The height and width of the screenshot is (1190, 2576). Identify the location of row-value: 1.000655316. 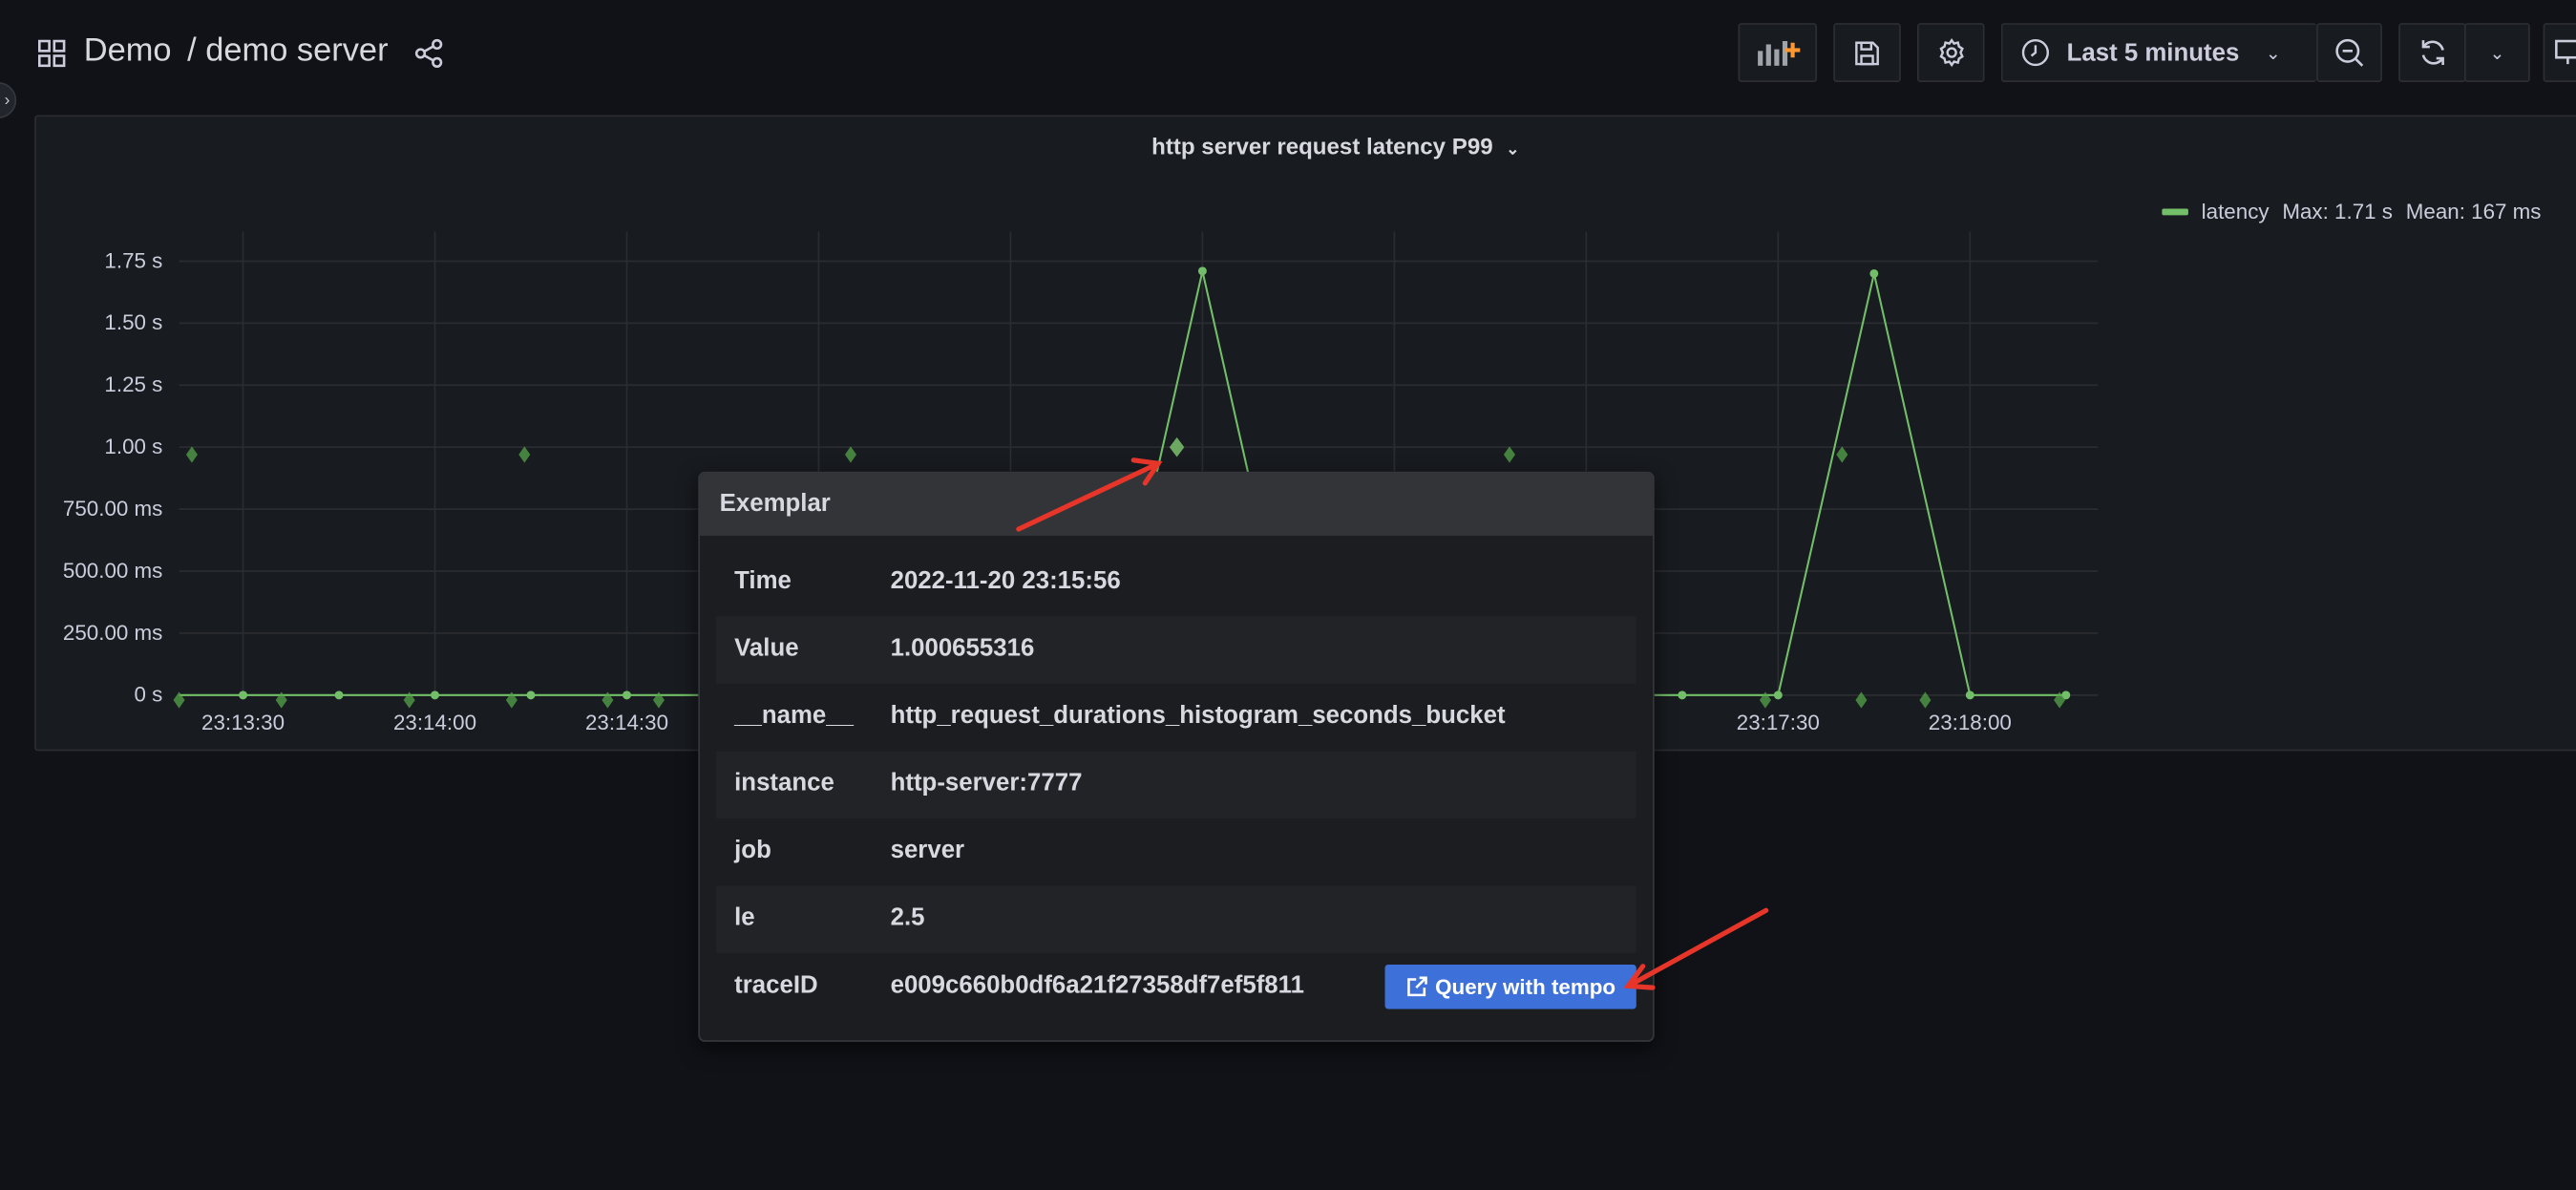
(962, 648).